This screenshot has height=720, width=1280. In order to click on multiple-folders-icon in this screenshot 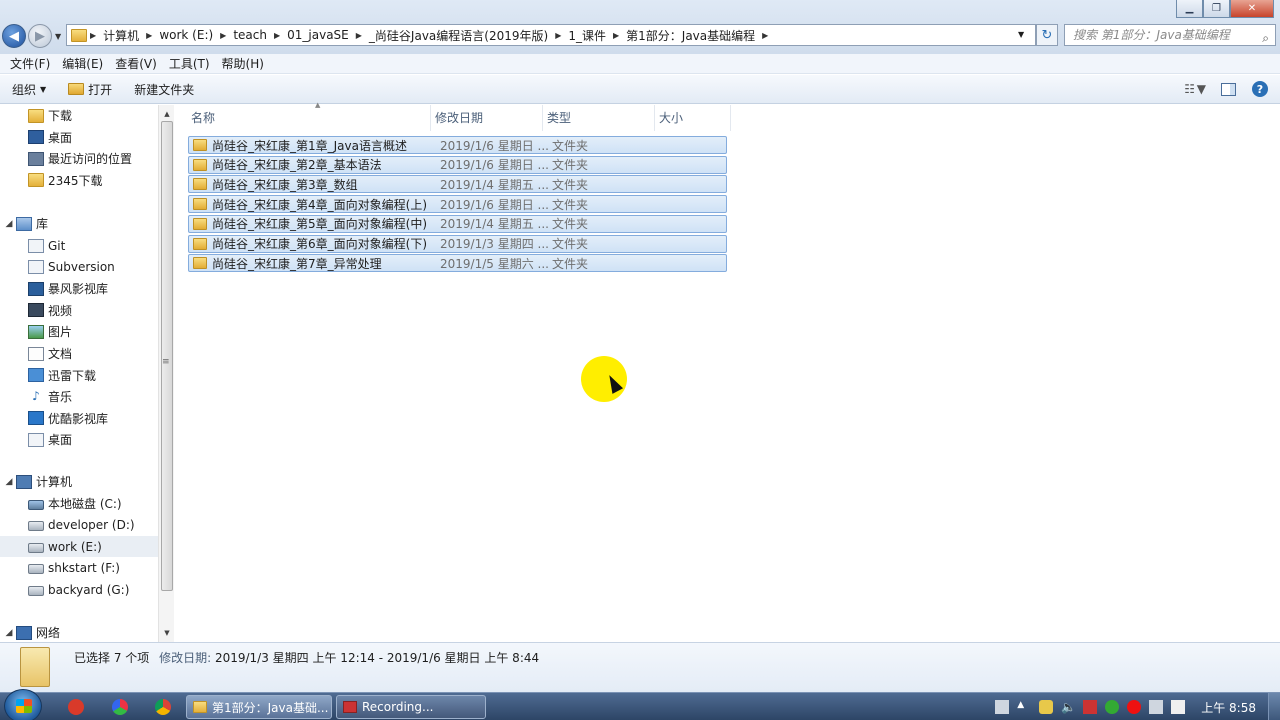, I will do `click(35, 667)`.